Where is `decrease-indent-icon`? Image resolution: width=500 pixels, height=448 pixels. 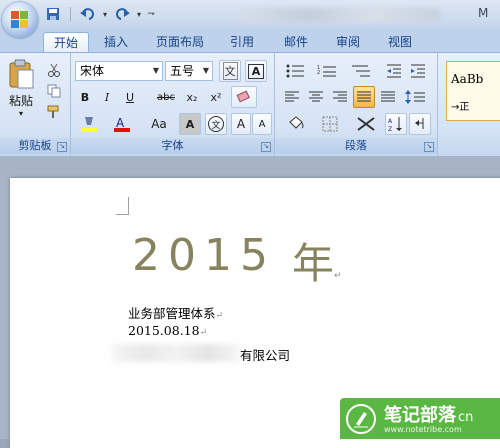 decrease-indent-icon is located at coordinates (394, 71).